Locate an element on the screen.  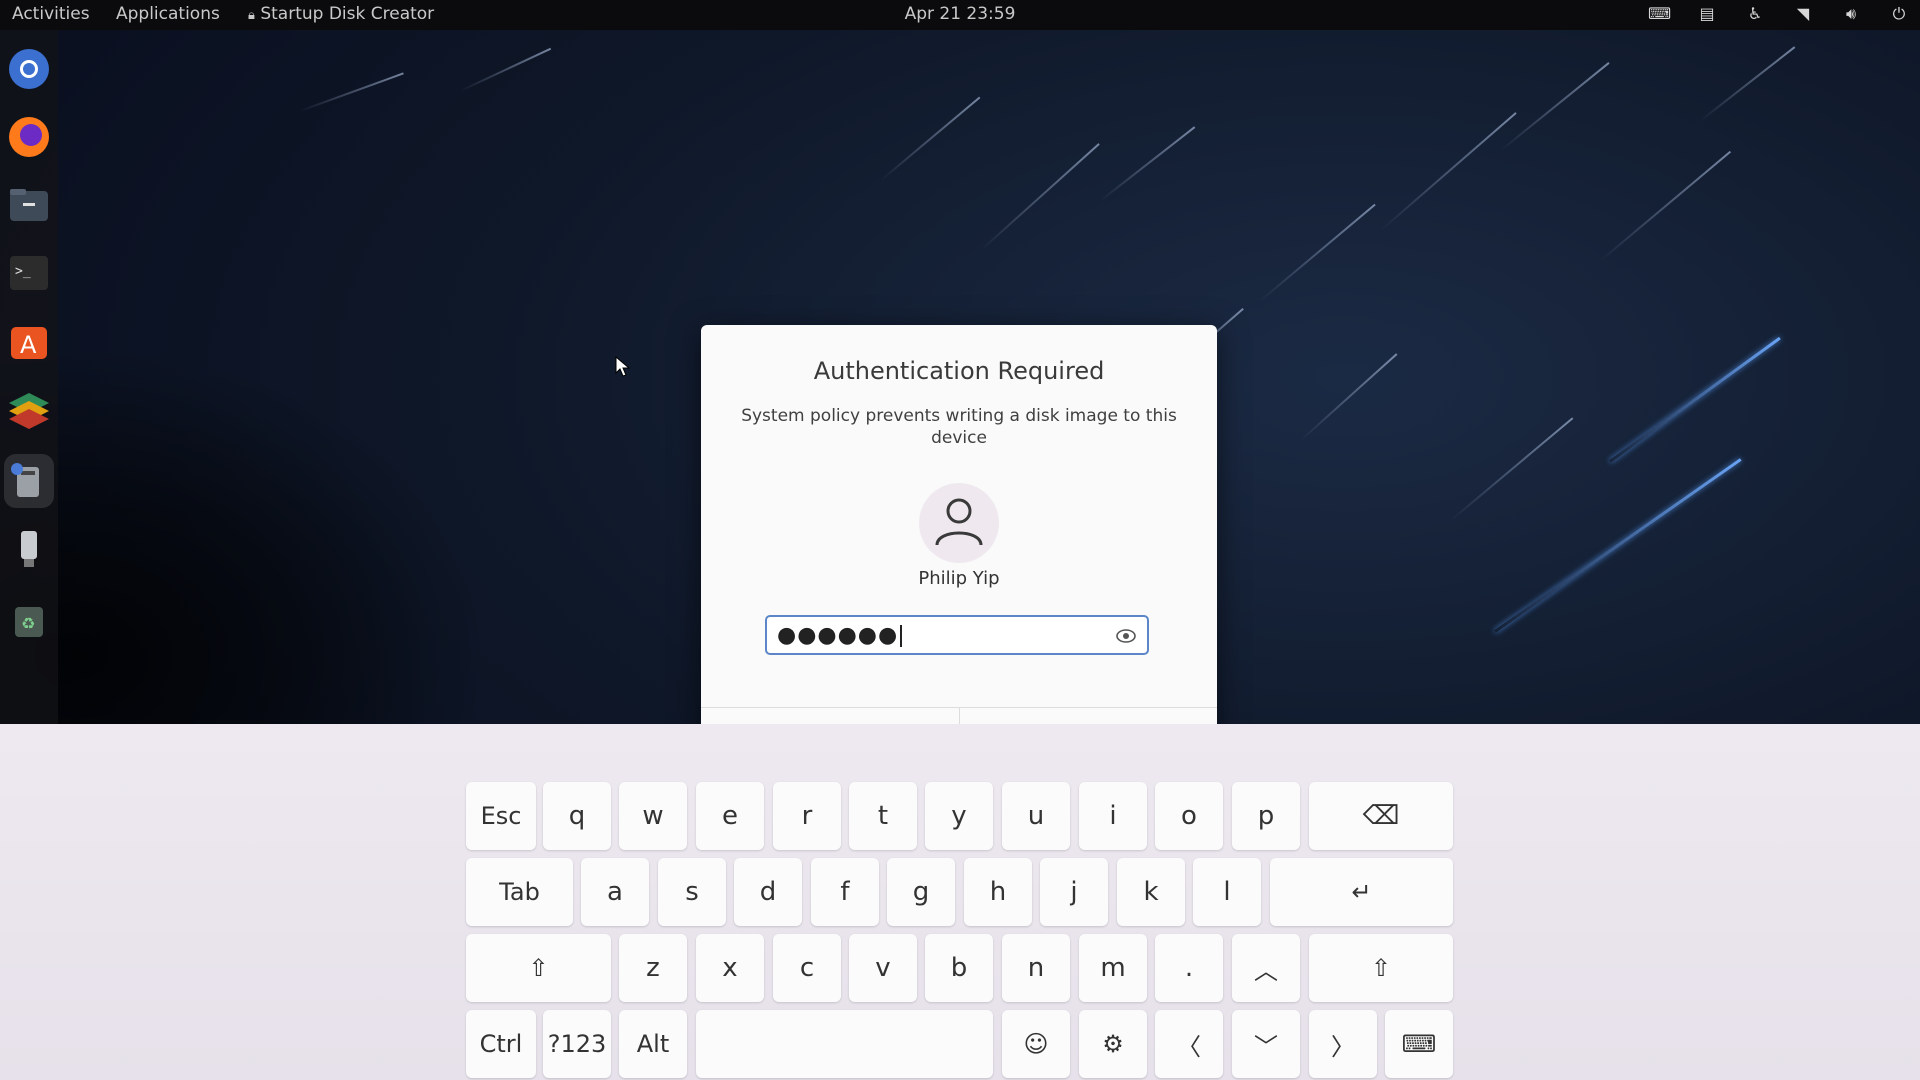
key-q: q is located at coordinates (577, 816).